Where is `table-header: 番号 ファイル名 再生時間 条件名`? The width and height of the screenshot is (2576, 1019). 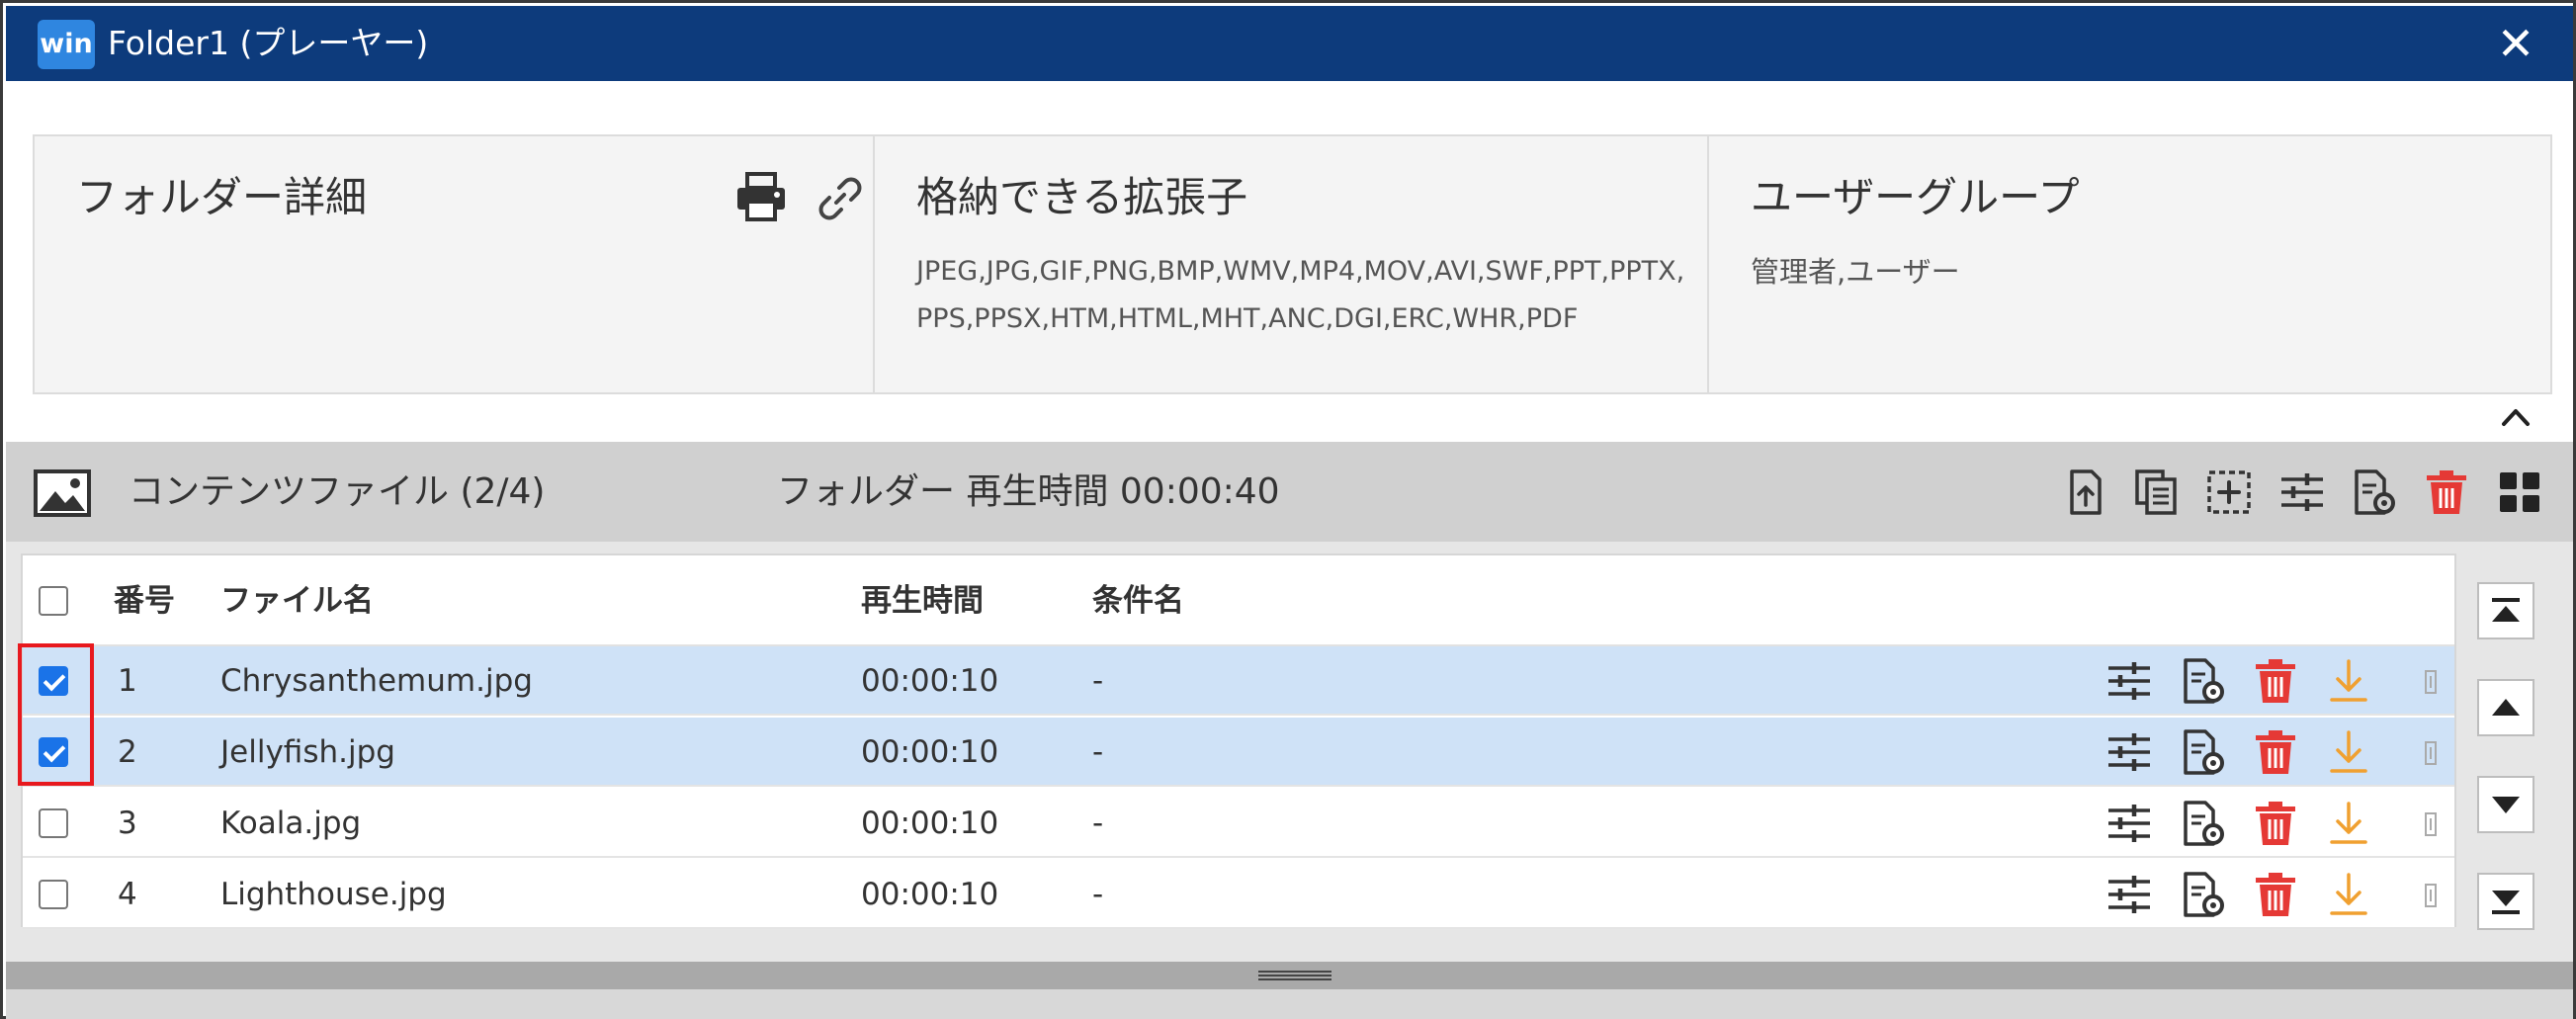 table-header: 番号 ファイル名 再生時間 条件名 is located at coordinates (1238, 600).